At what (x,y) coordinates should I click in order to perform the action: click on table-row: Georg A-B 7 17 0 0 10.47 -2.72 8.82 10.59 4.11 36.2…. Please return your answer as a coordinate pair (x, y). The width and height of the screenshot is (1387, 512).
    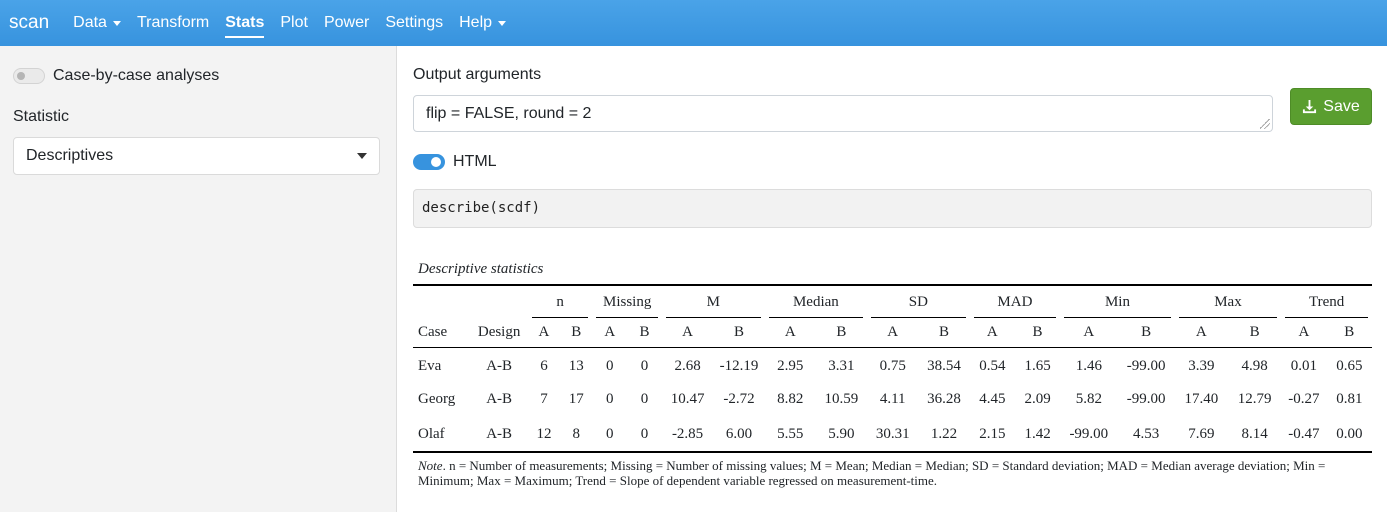
    Looking at the image, I should click on (892, 399).